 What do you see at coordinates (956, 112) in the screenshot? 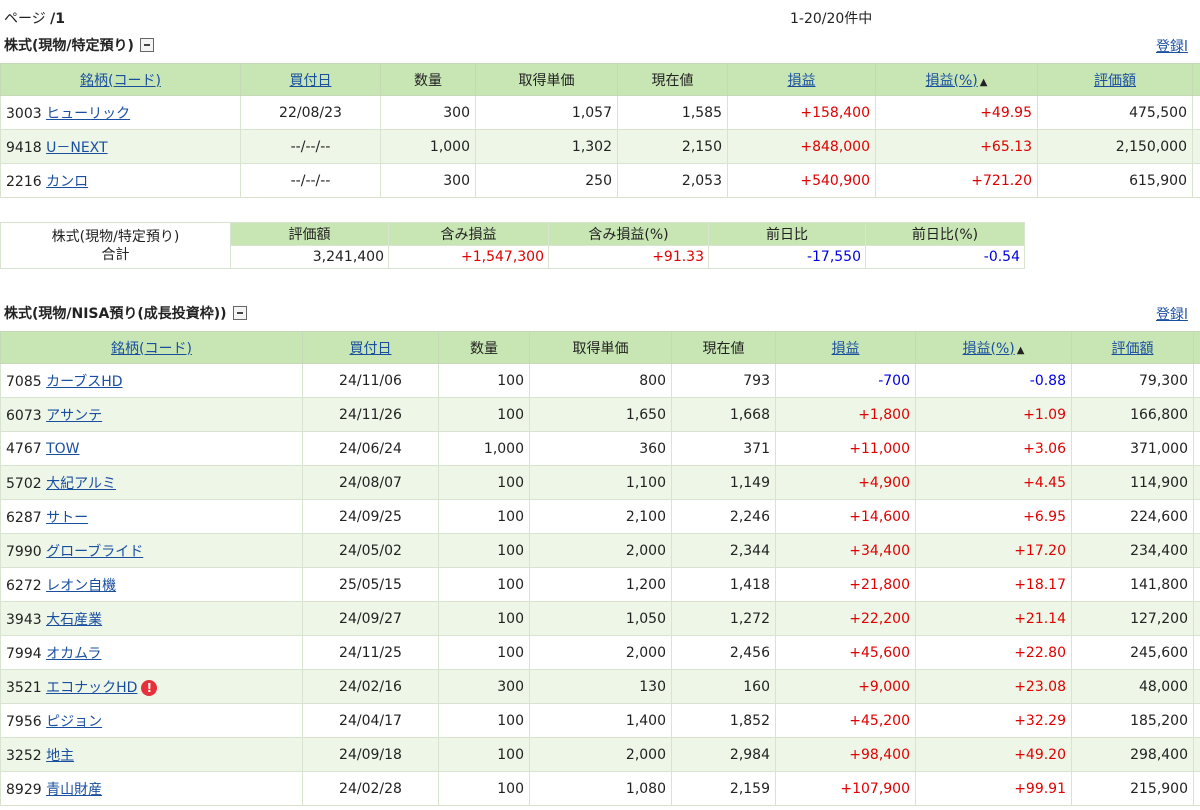
I see `cell-pl-pct: +49.95` at bounding box center [956, 112].